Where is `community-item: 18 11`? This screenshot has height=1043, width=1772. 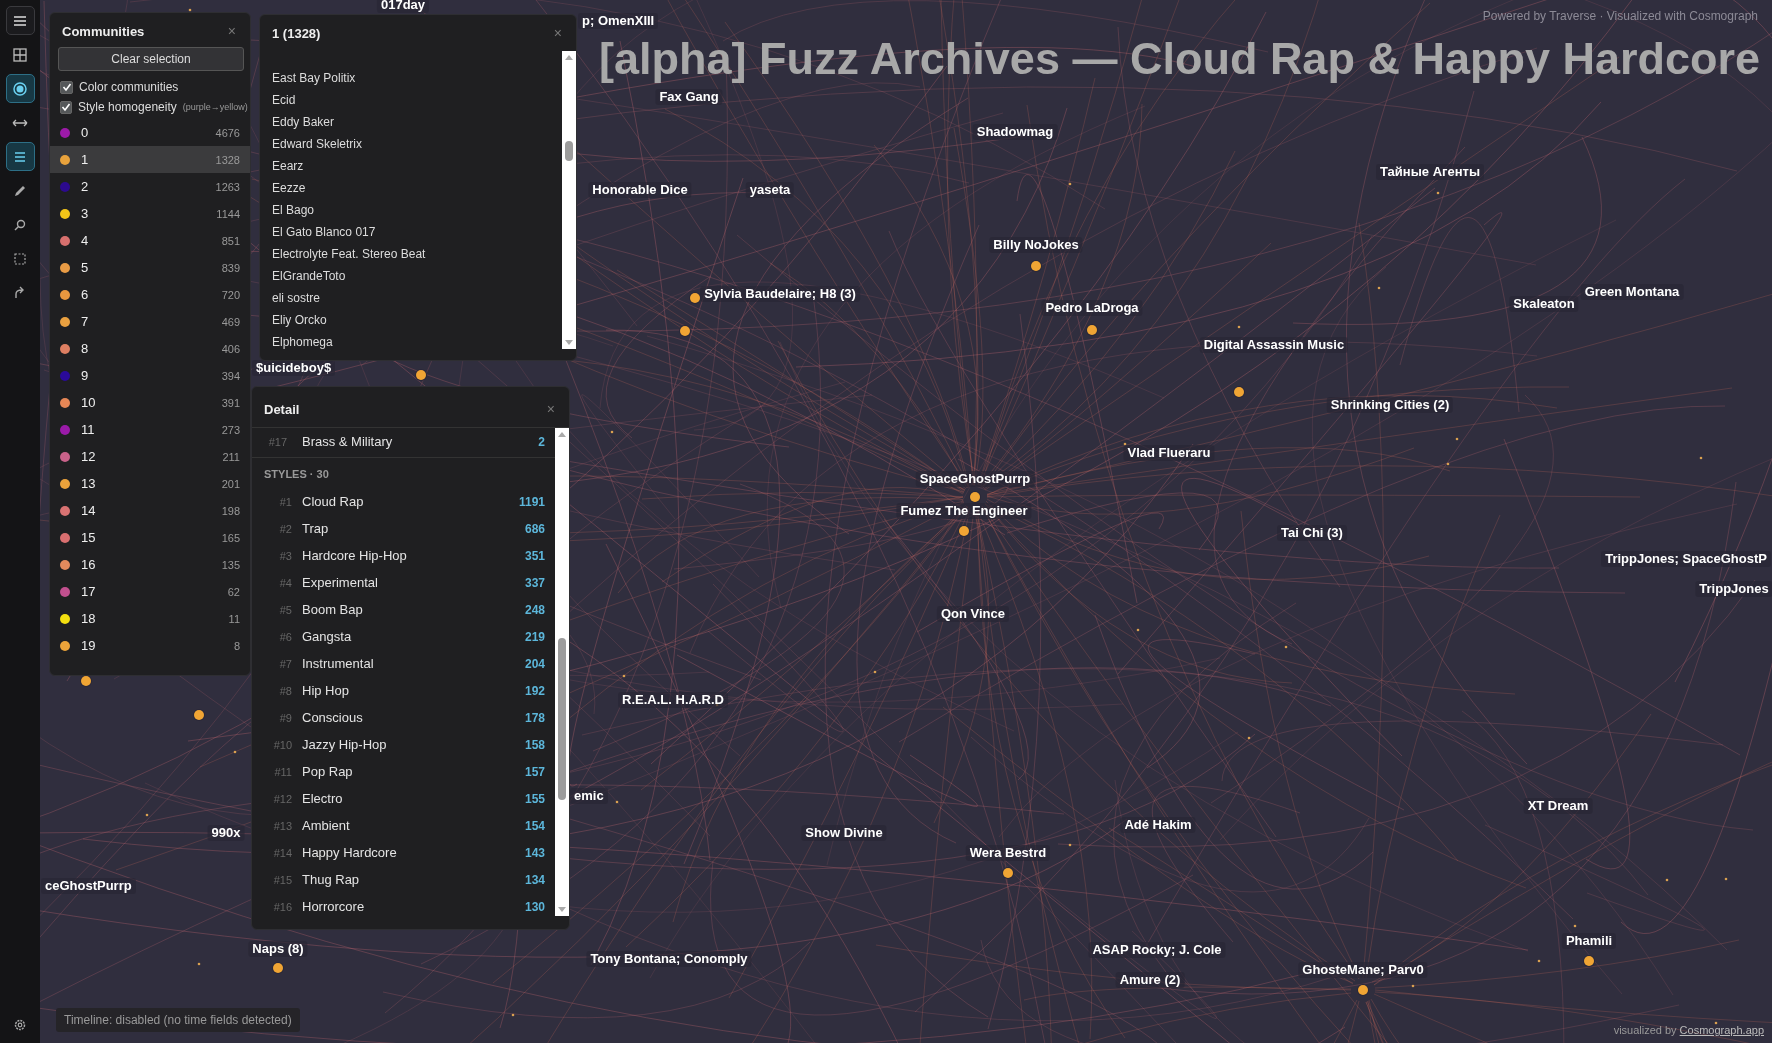 community-item: 18 11 is located at coordinates (150, 618).